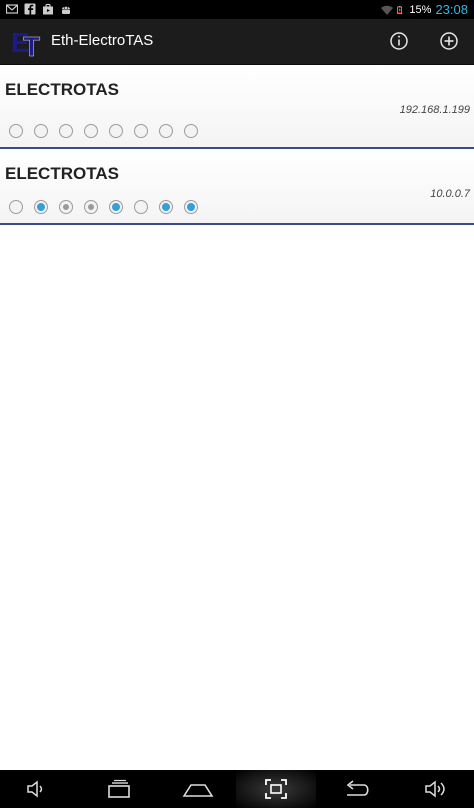 The width and height of the screenshot is (474, 808). Describe the element at coordinates (400, 9) in the screenshot. I see `battery-icon` at that location.